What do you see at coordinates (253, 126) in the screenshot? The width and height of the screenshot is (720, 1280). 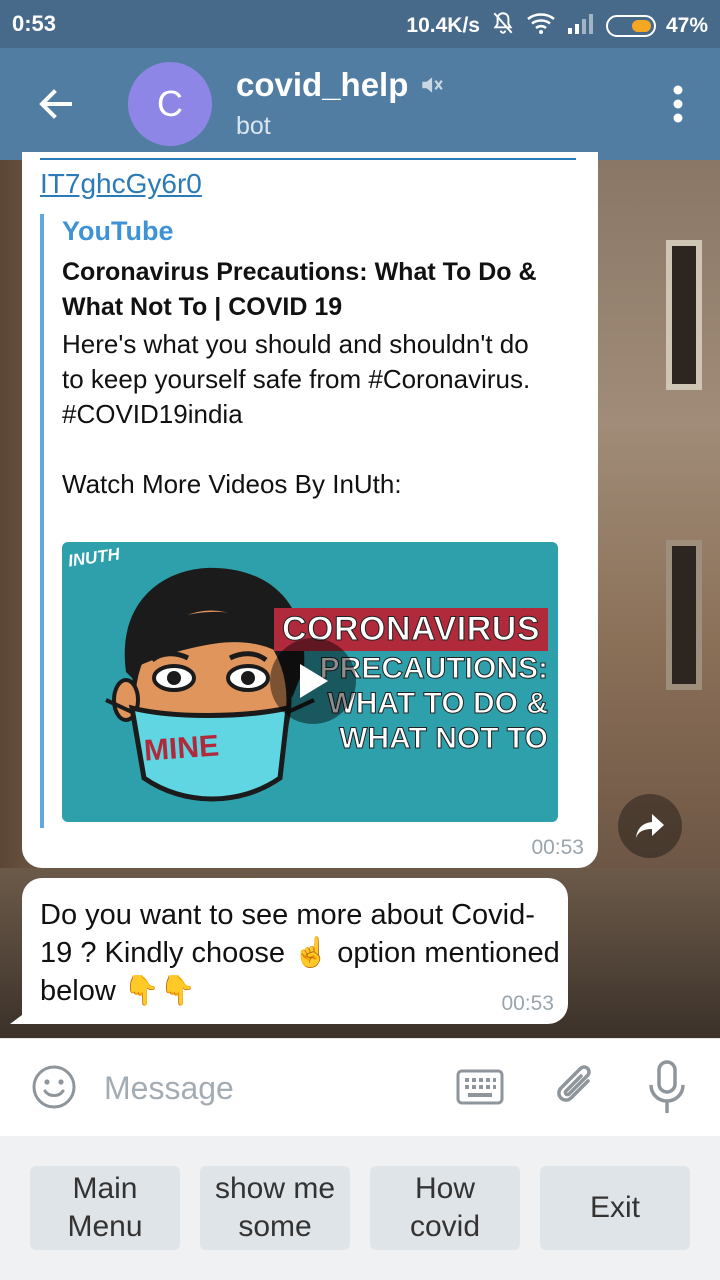 I see `chat-subtitle: bot` at bounding box center [253, 126].